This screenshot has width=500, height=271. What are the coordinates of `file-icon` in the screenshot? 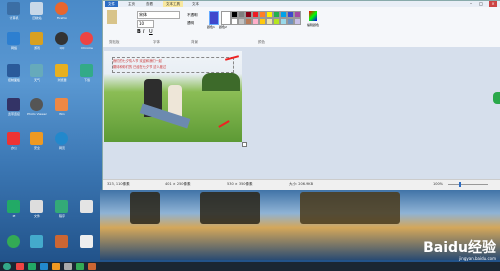 It's located at (36, 206).